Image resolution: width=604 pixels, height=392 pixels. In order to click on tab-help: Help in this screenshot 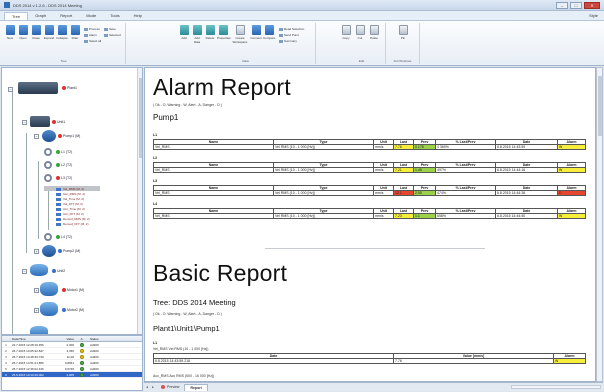, I will do `click(138, 16)`.